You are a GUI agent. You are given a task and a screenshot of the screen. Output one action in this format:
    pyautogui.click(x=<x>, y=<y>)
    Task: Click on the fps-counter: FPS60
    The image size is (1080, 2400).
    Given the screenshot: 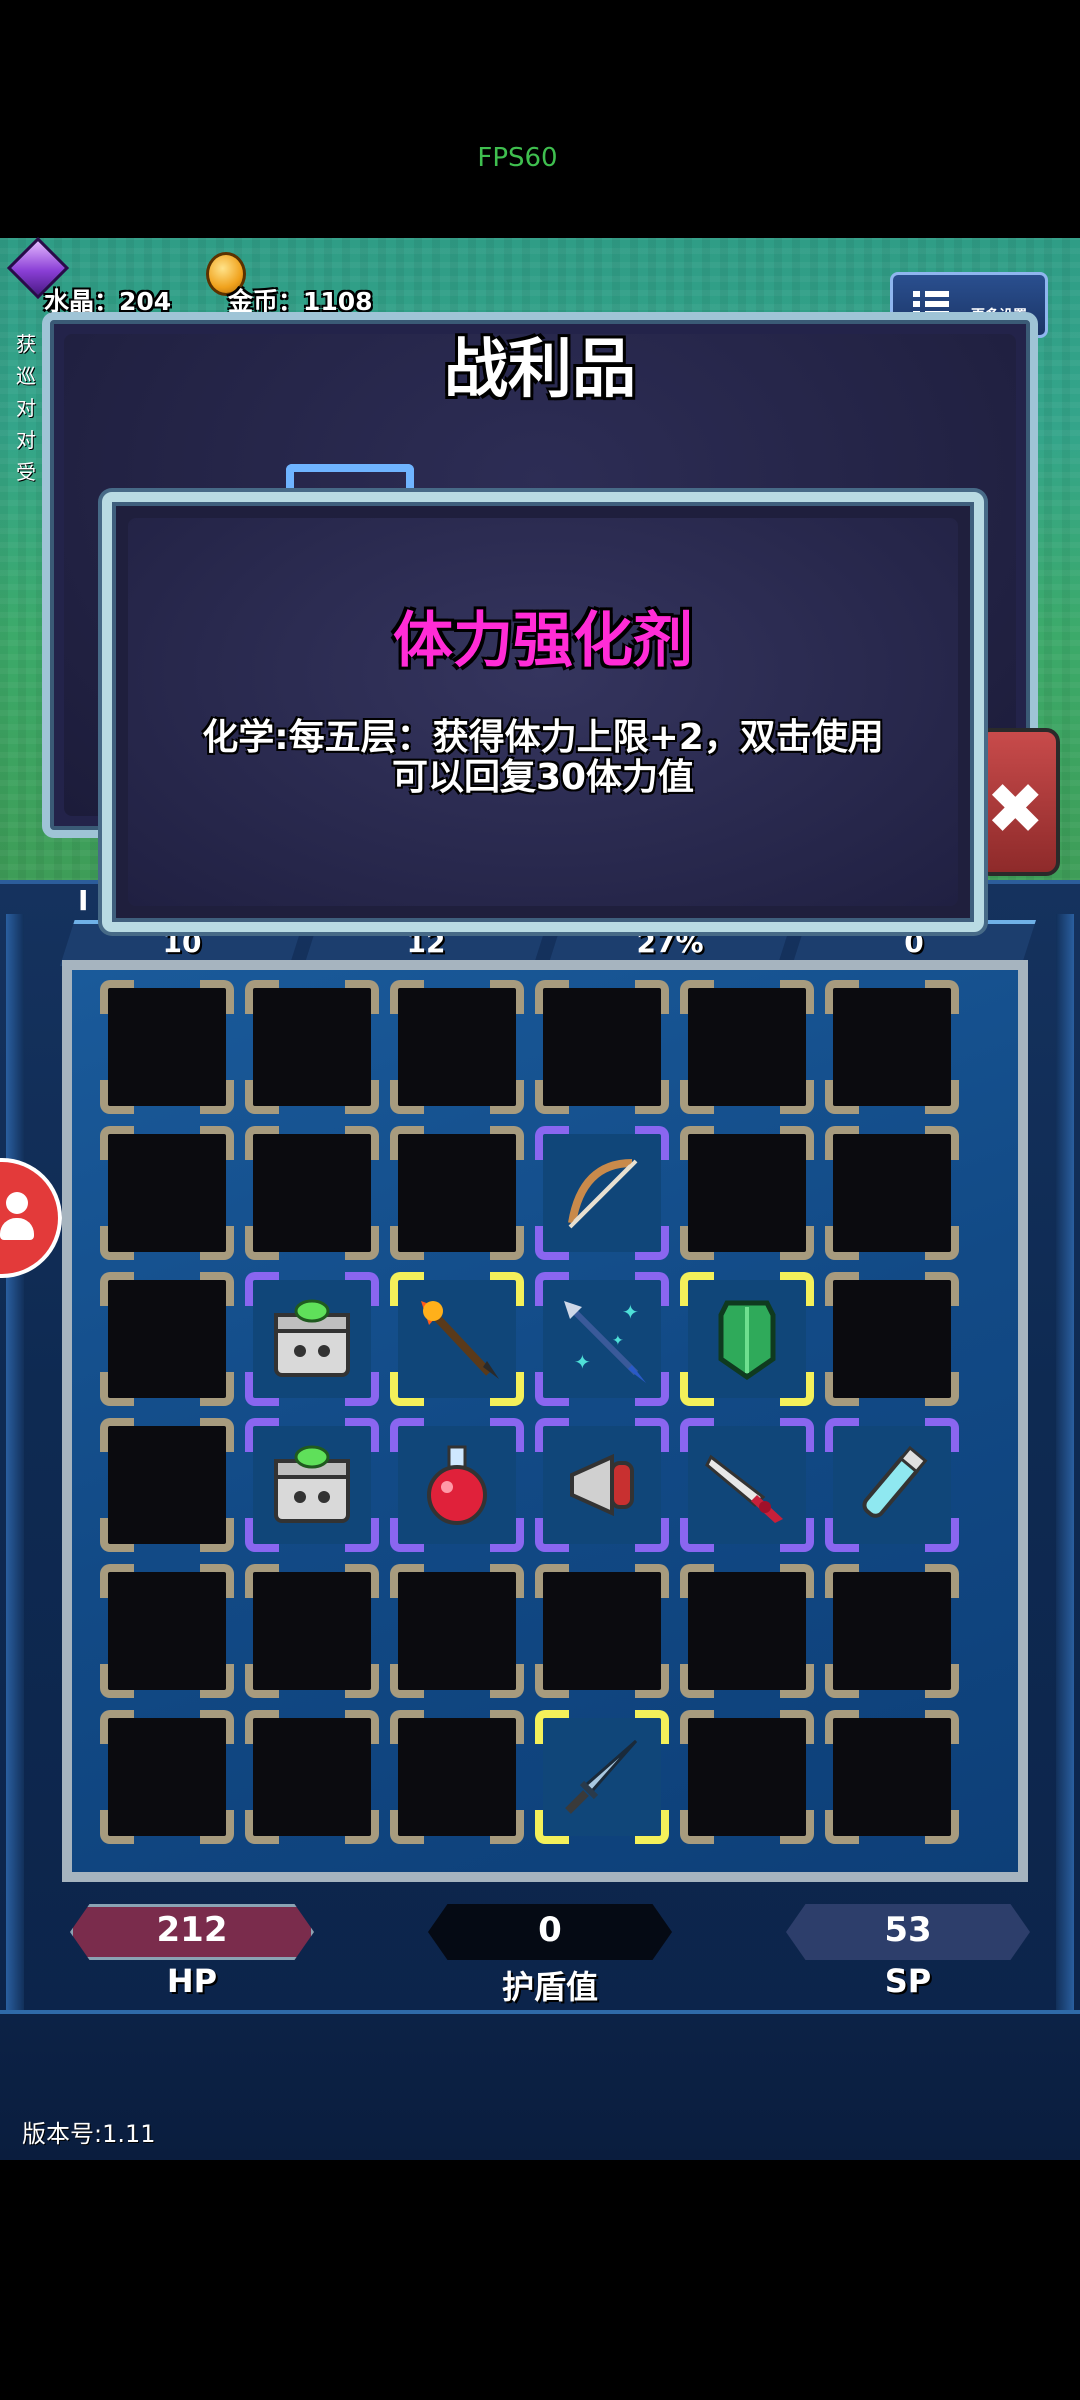 What is the action you would take?
    pyautogui.click(x=517, y=158)
    